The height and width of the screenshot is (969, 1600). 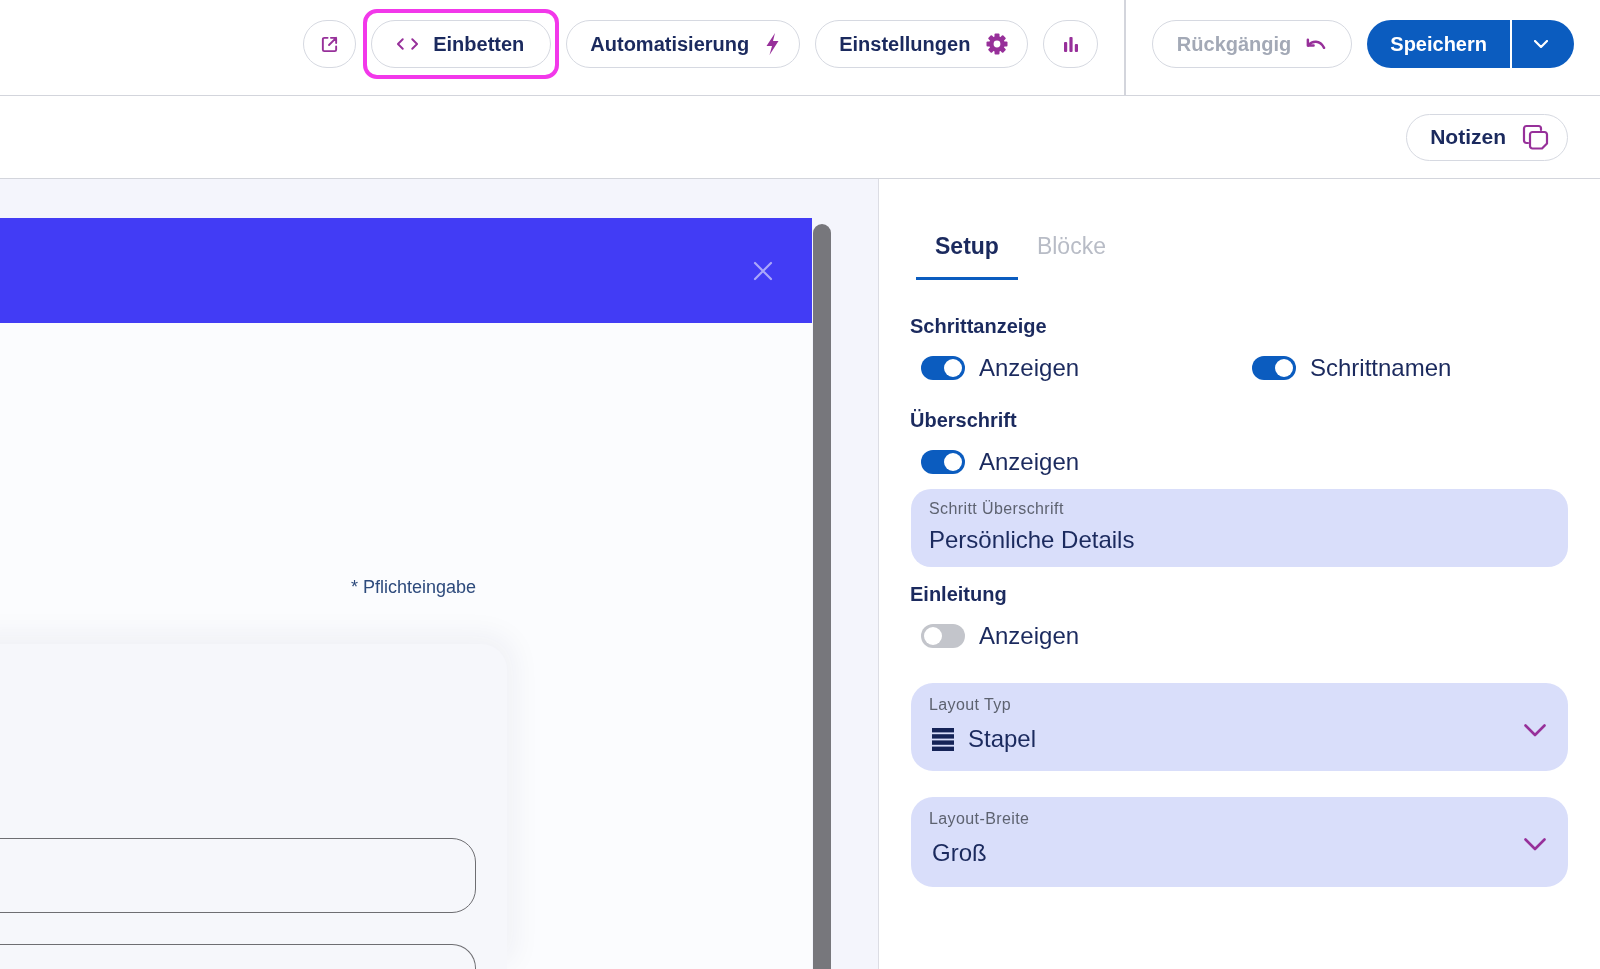 I want to click on tab: Setup, so click(x=967, y=250).